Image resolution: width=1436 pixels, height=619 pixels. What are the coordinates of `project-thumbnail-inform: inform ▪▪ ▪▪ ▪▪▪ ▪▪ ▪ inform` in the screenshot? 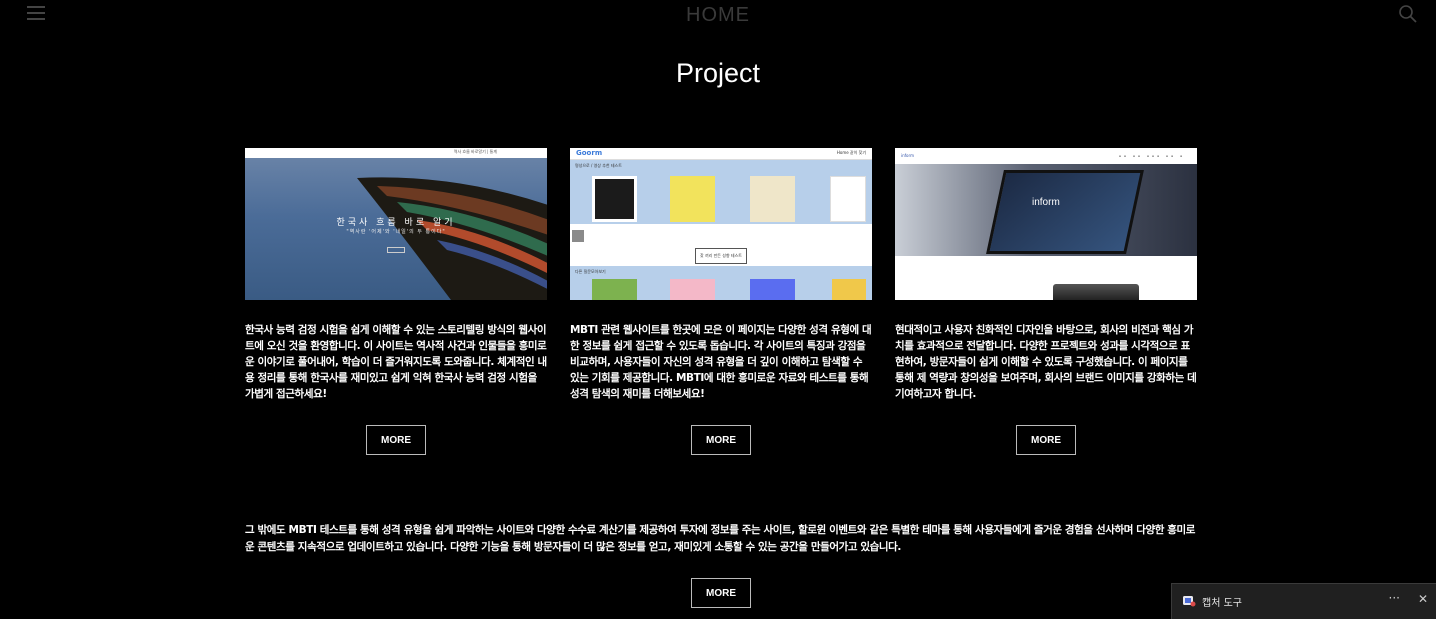 It's located at (1046, 224).